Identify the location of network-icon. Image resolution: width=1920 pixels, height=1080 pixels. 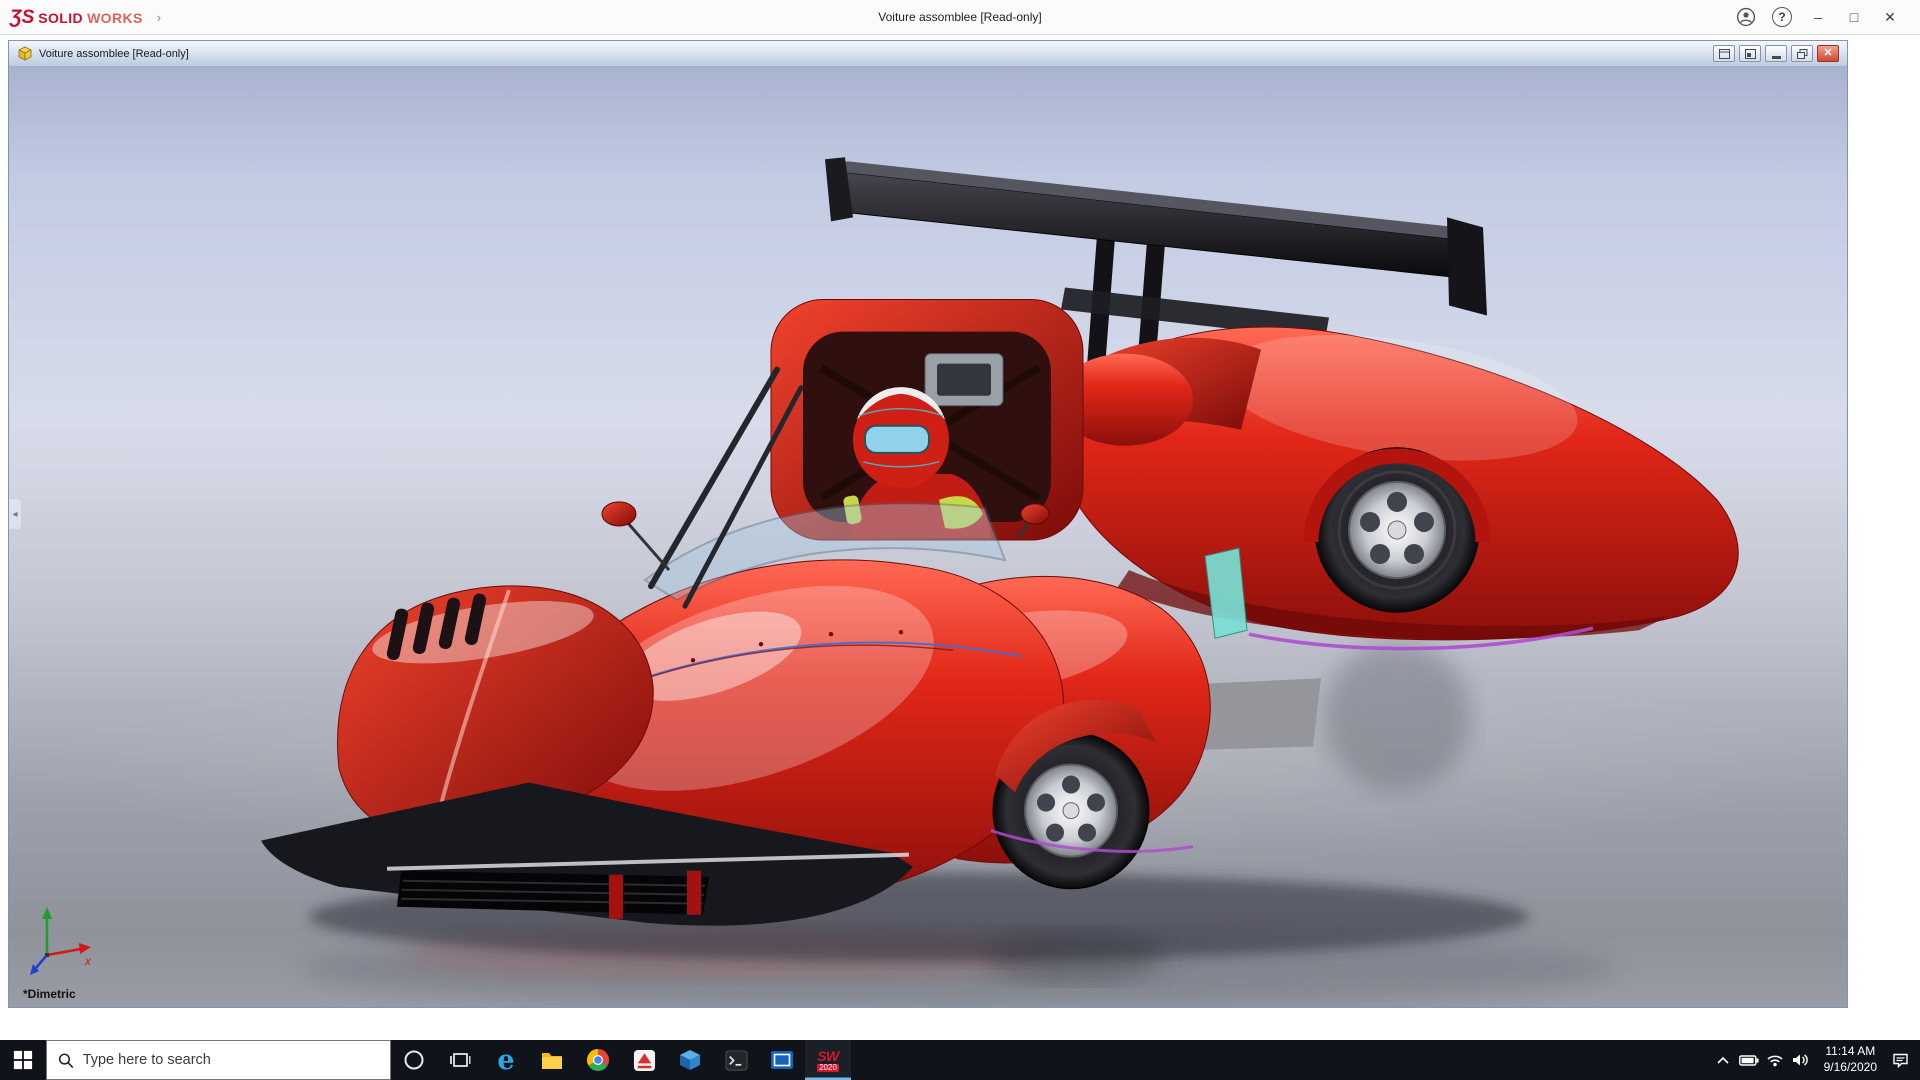
(1775, 1060).